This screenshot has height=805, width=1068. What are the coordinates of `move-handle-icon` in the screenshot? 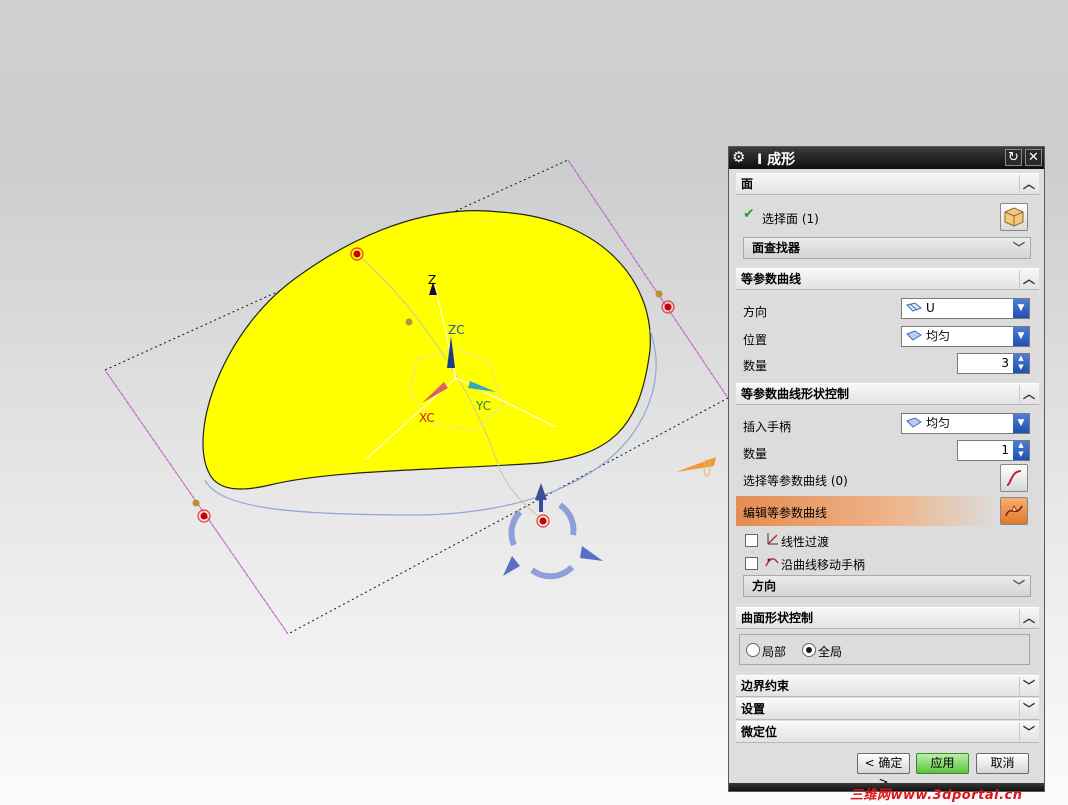 It's located at (772, 562).